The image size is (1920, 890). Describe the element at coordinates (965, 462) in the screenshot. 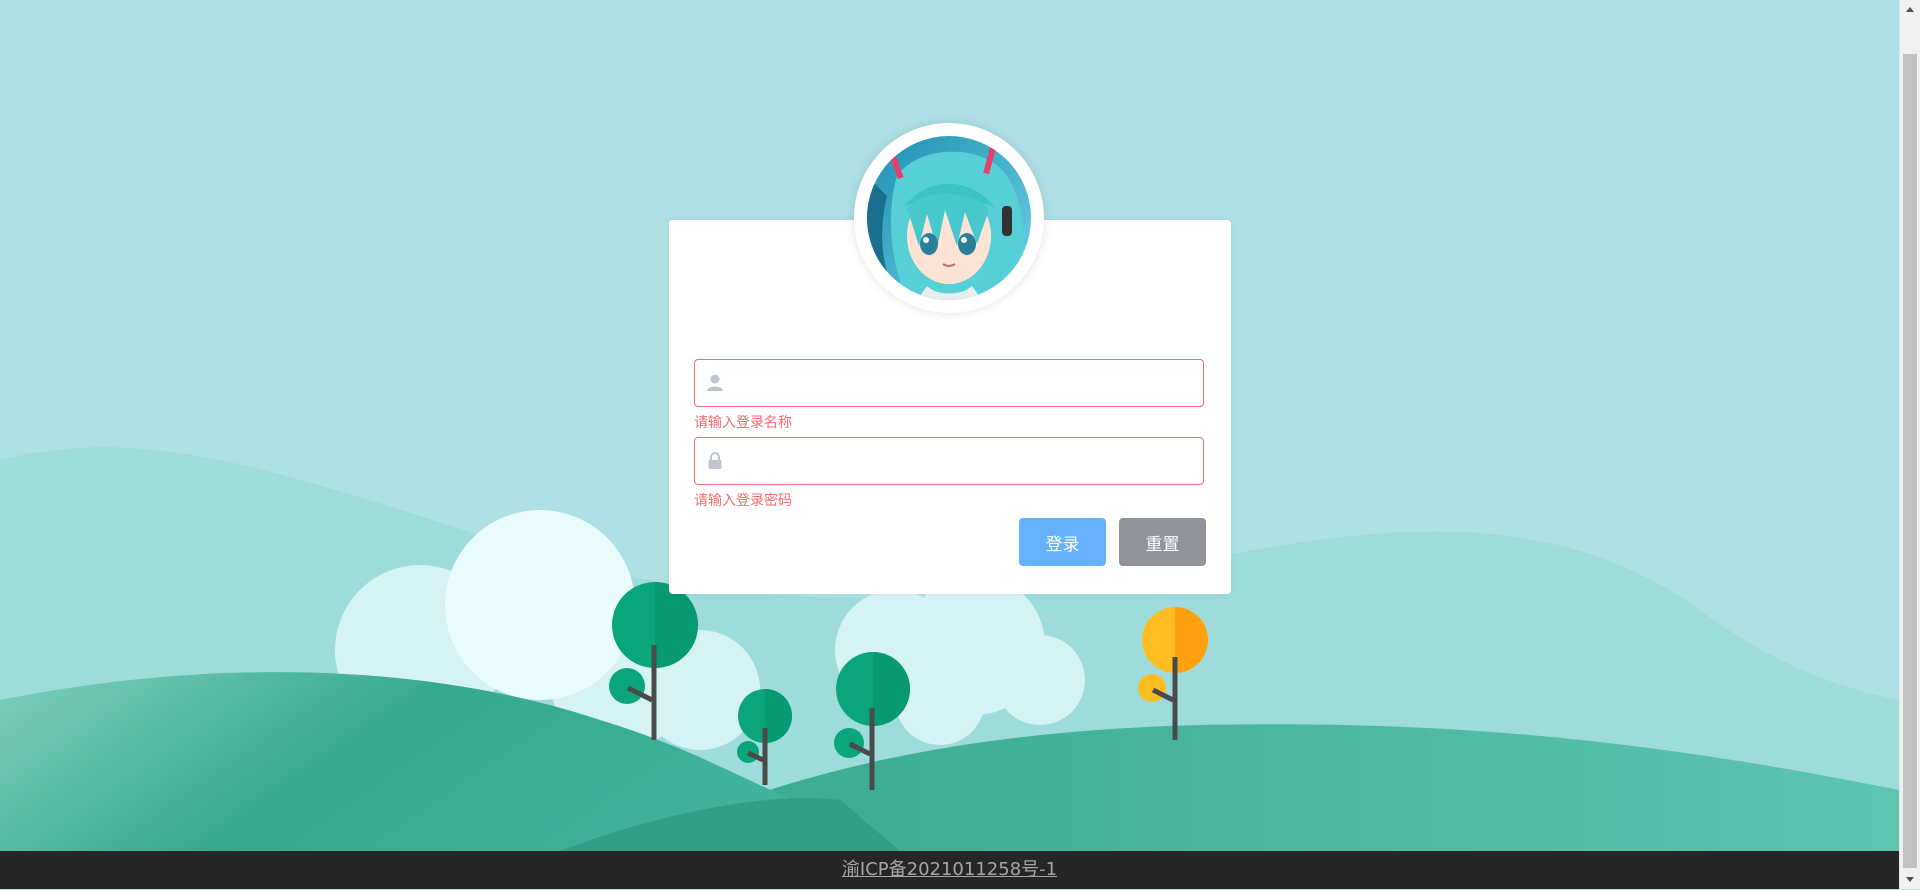

I see `password-input` at that location.